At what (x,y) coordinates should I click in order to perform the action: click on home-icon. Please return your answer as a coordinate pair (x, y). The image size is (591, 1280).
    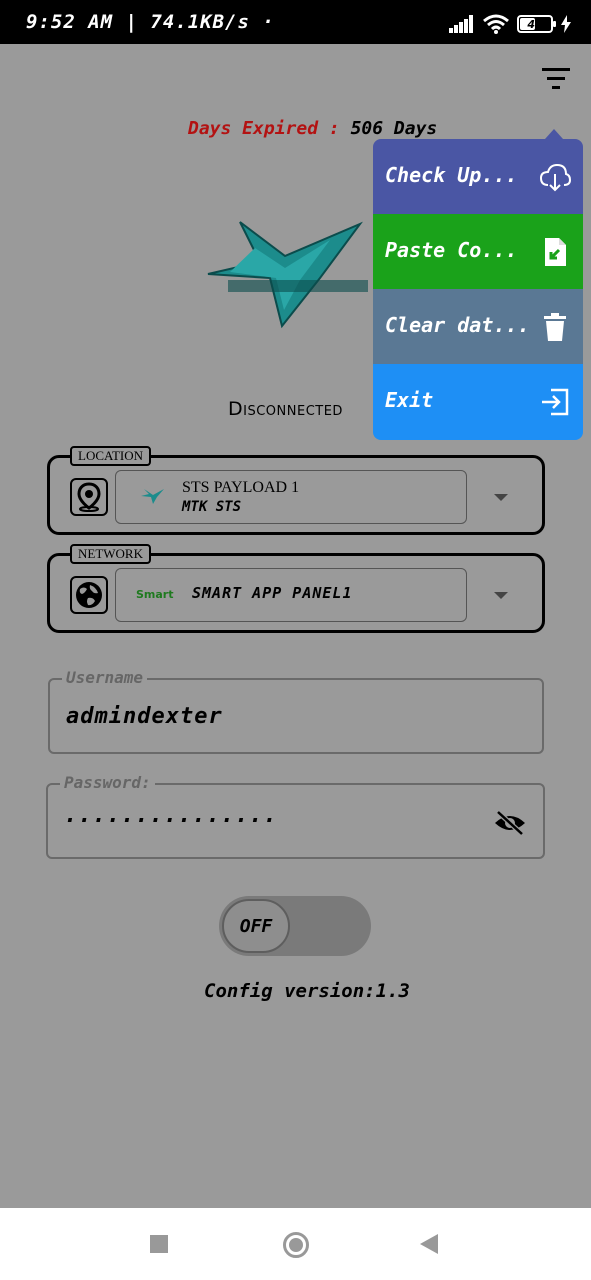
    Looking at the image, I should click on (296, 1245).